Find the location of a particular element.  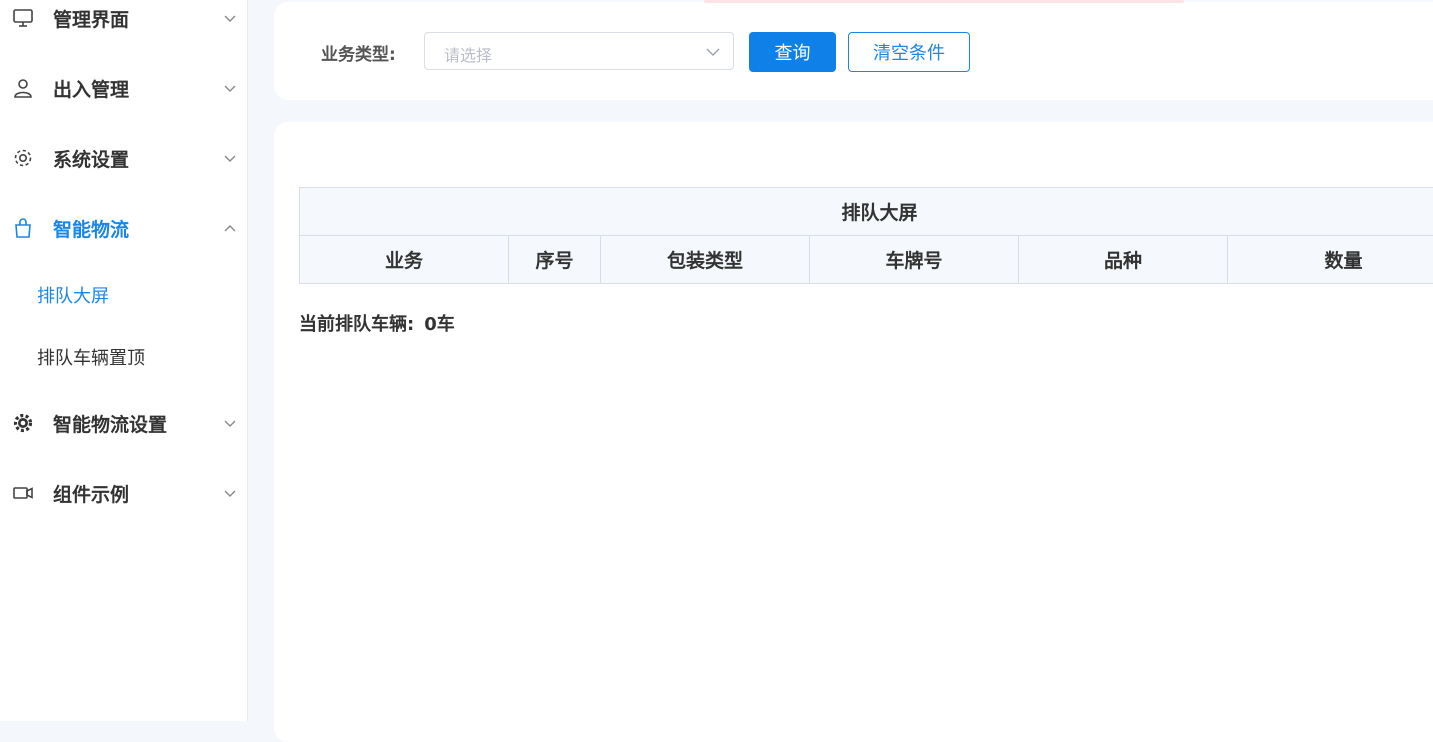

sidebar-item-label: 智能物流 is located at coordinates (91, 228).